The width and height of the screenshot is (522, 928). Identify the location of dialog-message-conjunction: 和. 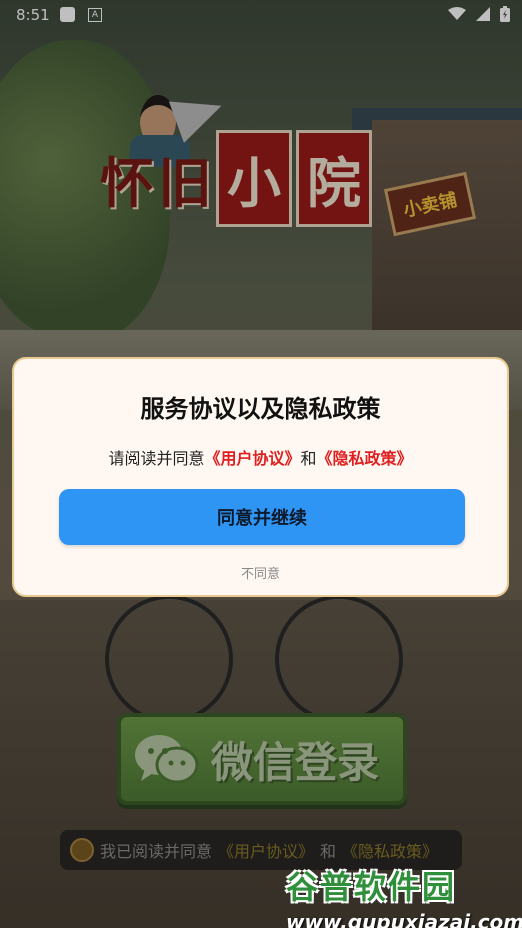
(308, 458).